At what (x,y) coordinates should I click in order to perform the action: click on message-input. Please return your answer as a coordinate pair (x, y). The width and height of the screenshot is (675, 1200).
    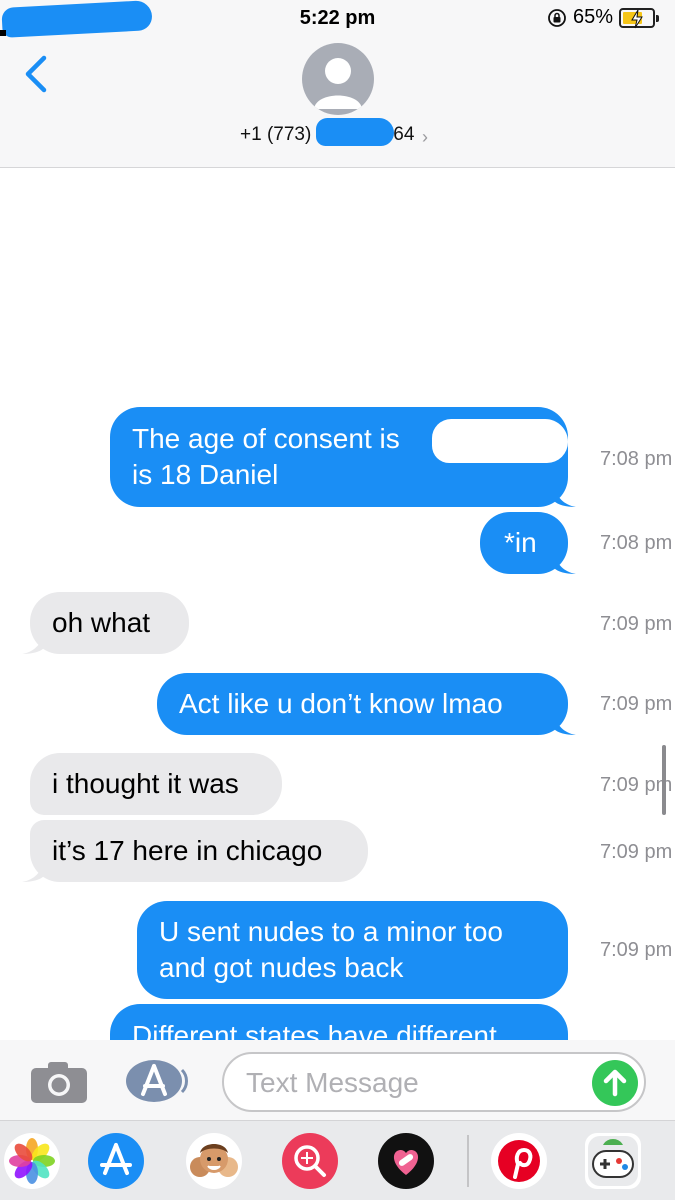
    Looking at the image, I should click on (434, 1082).